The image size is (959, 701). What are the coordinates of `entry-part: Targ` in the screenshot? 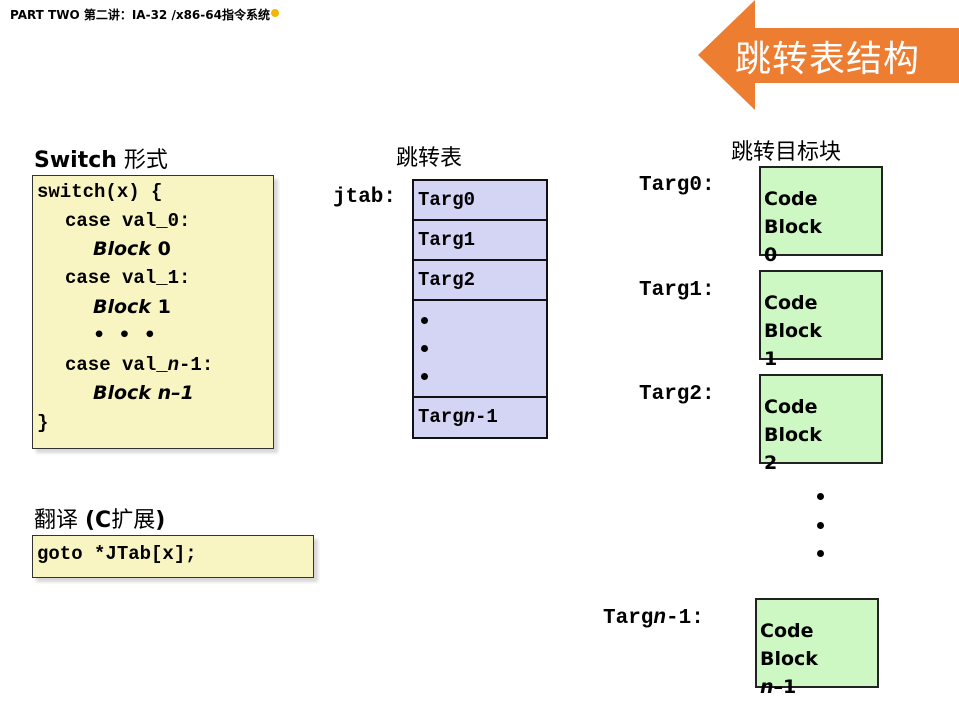 It's located at (441, 417).